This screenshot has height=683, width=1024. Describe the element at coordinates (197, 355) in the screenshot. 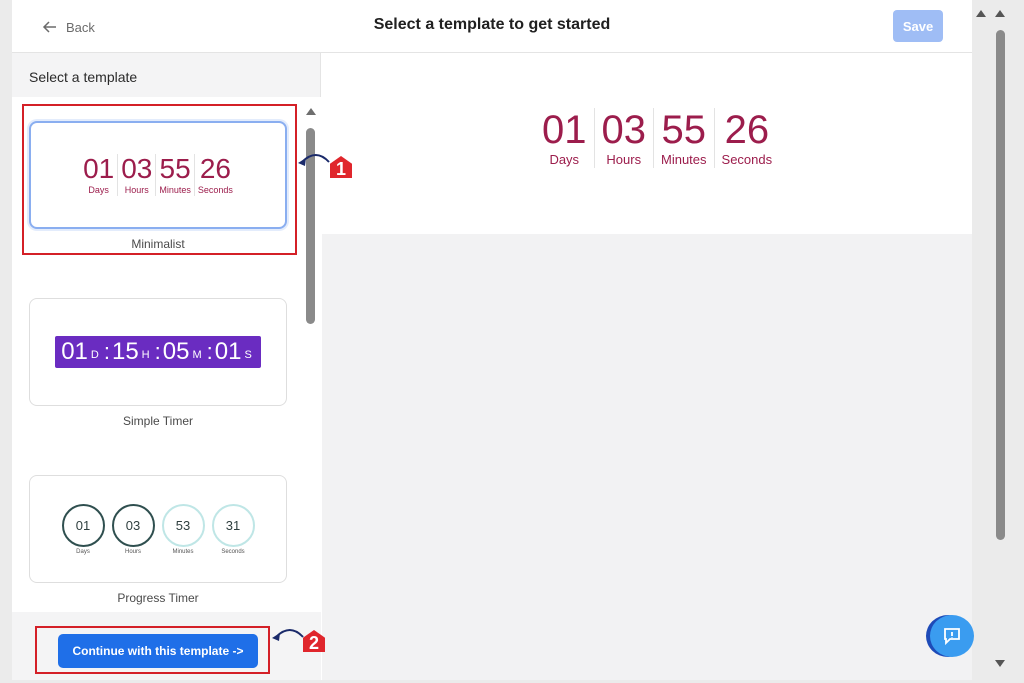

I see `timer-label: M` at that location.